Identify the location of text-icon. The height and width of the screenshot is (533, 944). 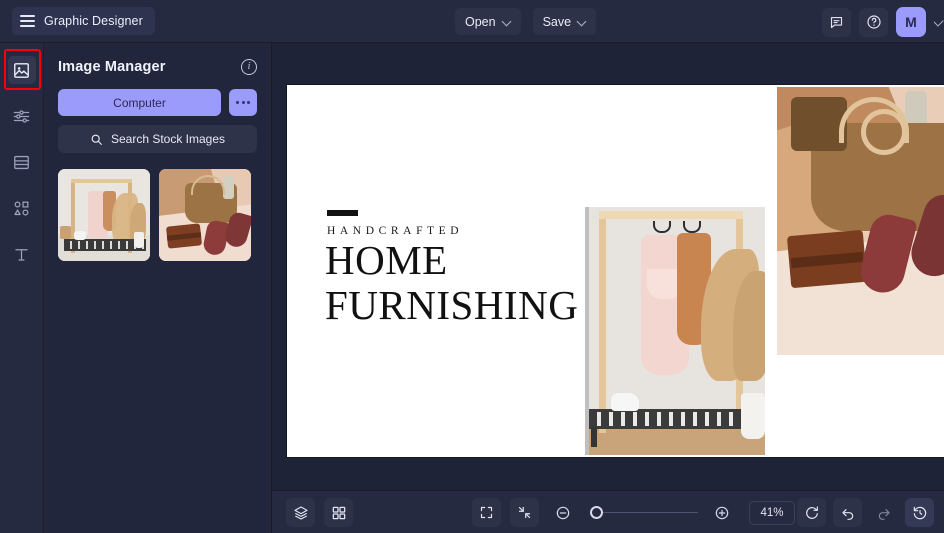
(21, 254).